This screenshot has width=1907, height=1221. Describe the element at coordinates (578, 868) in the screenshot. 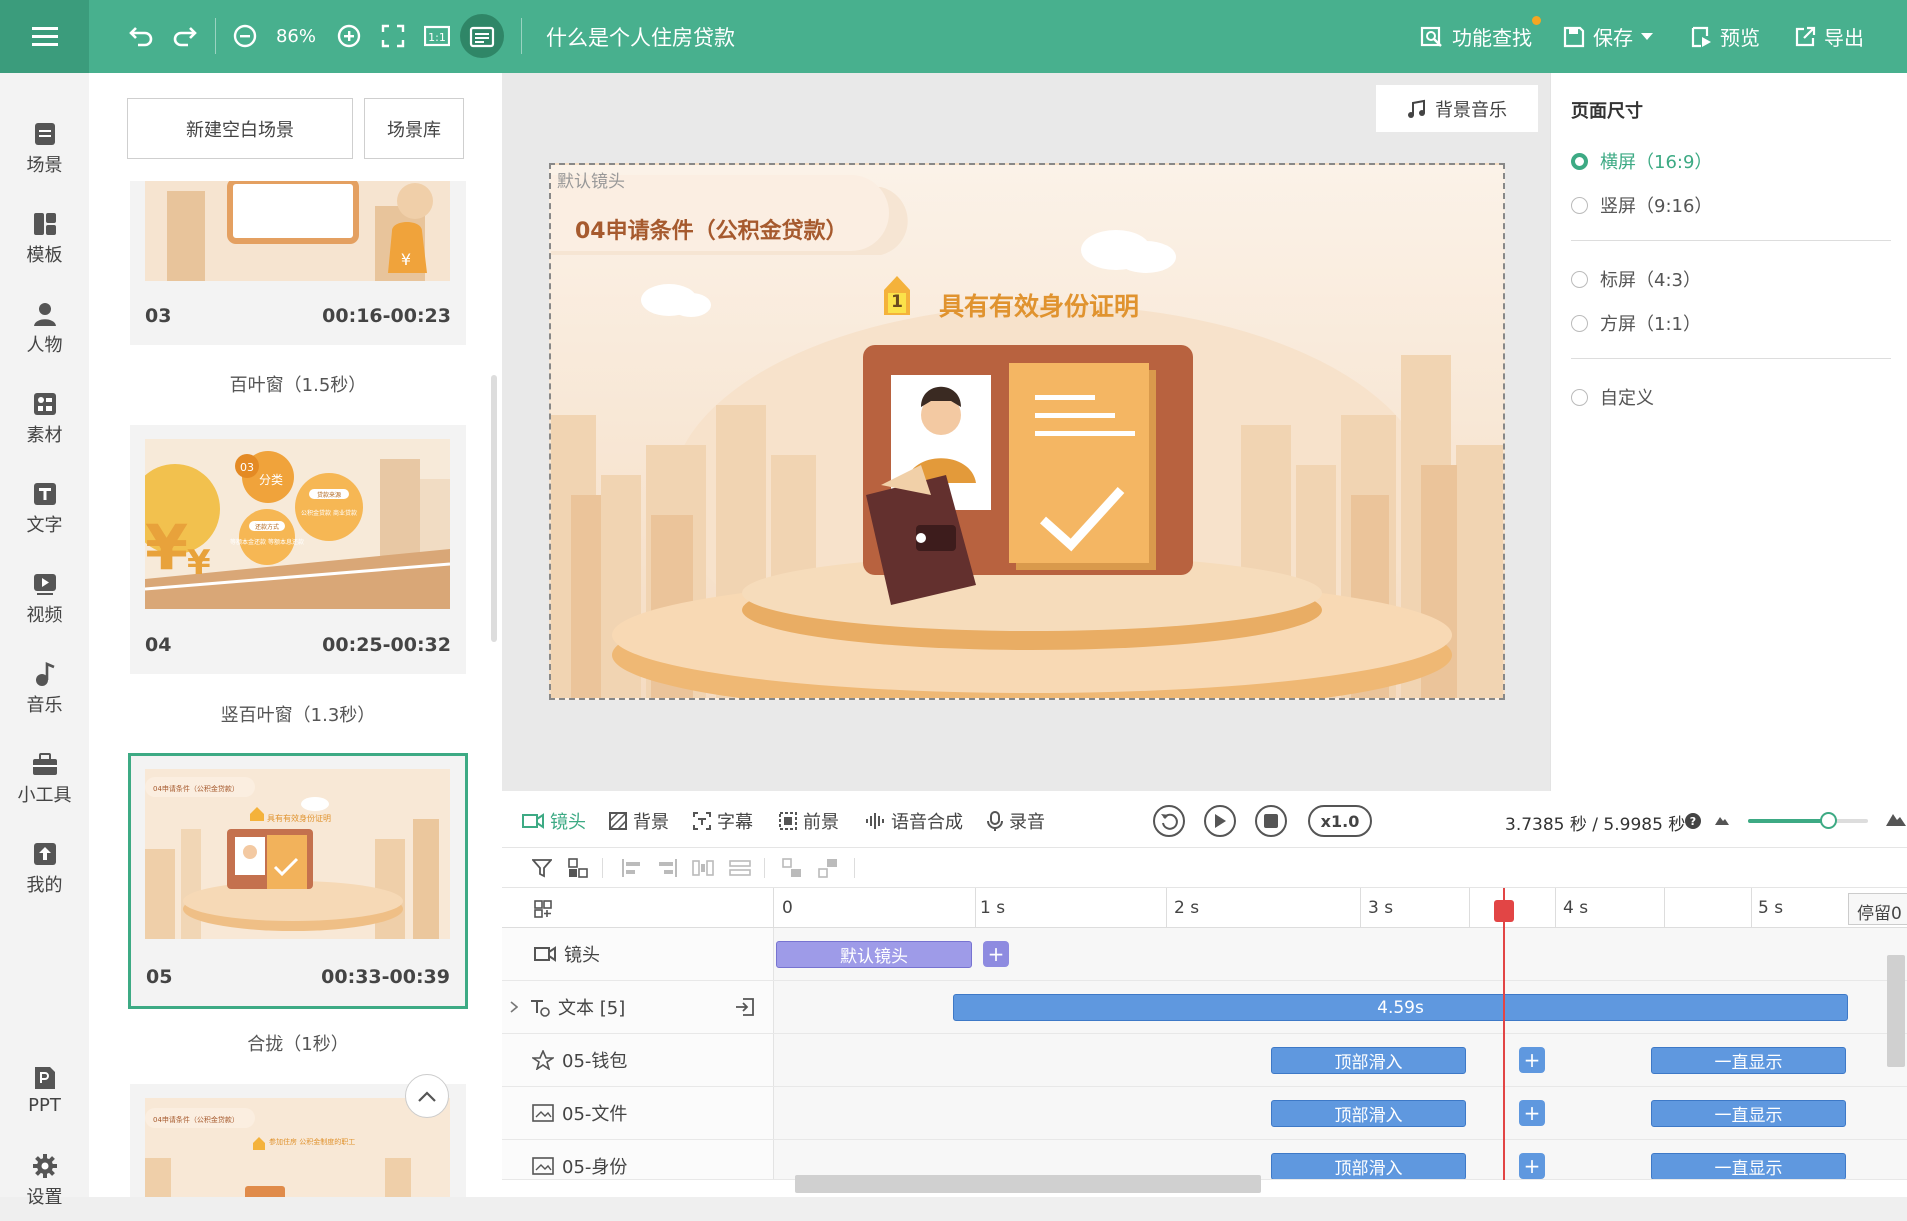

I see `group-icon` at that location.